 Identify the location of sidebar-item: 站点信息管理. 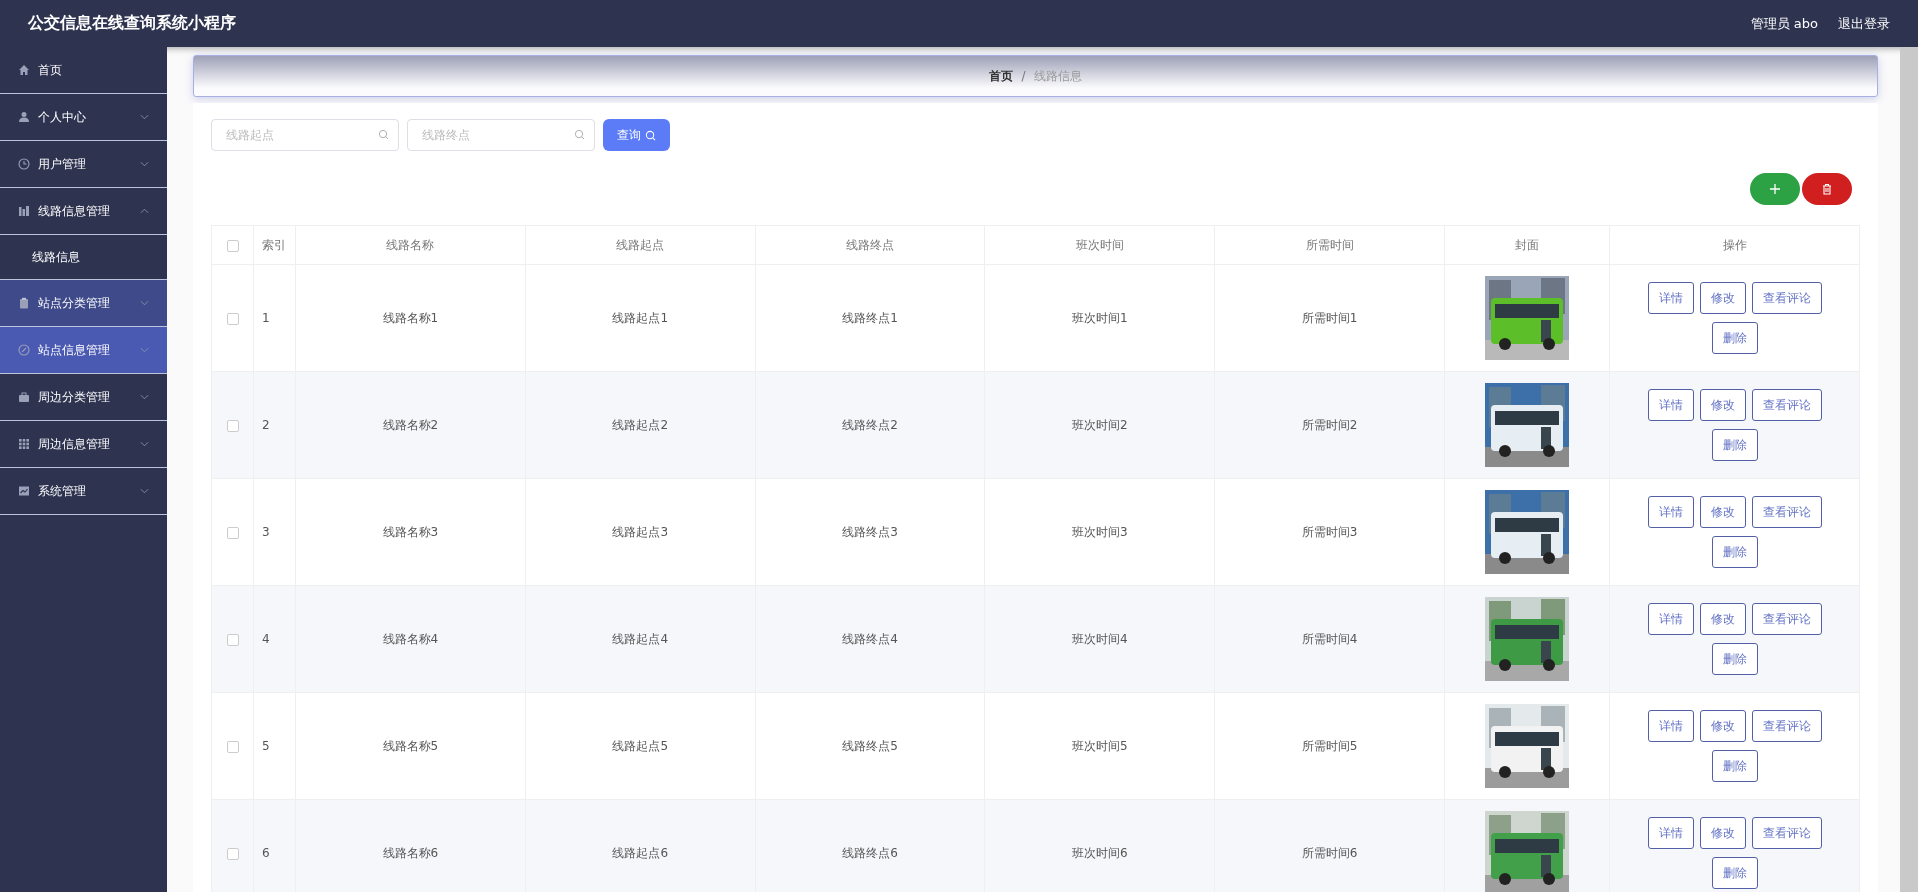
(83, 350).